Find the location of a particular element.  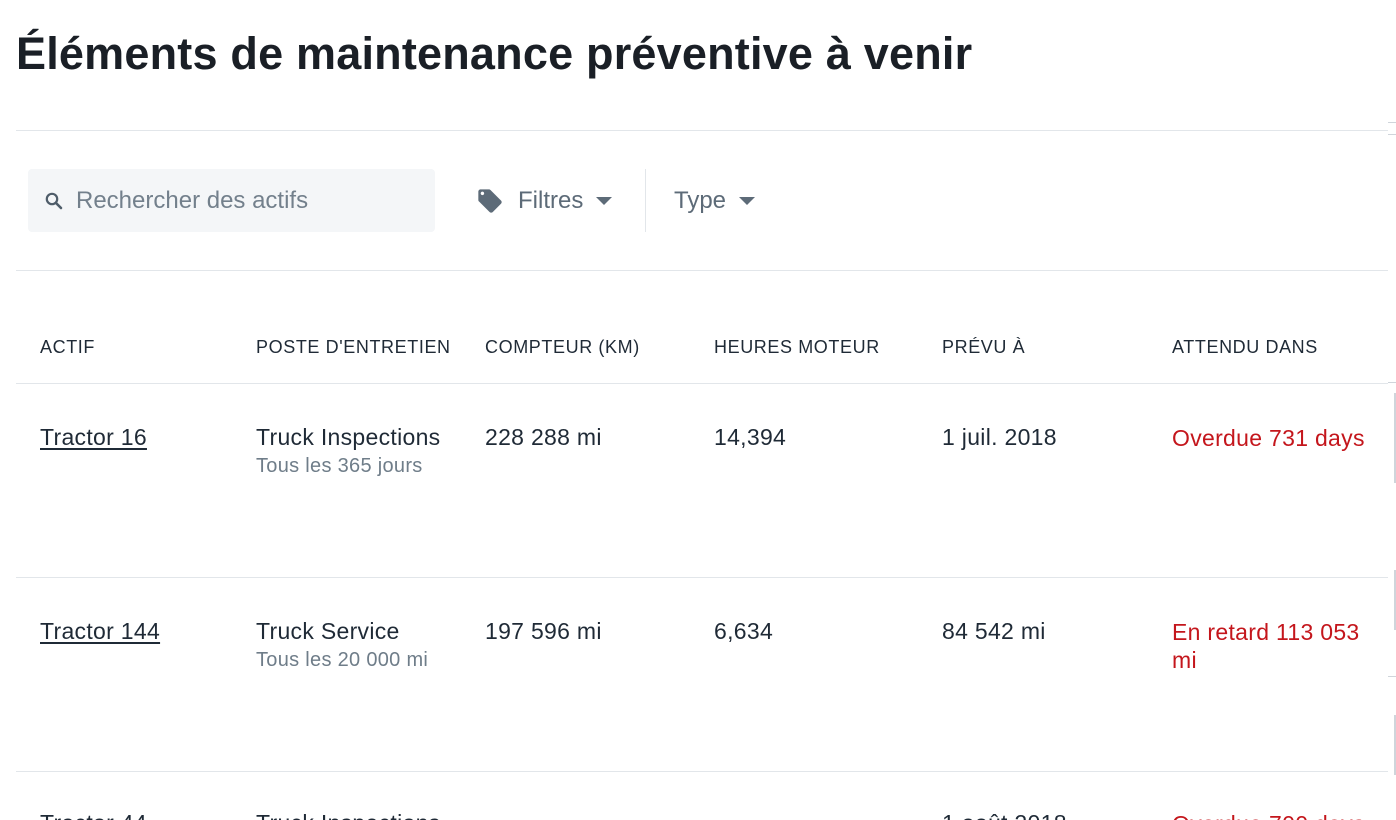

scheduled-value: 1 juil. 2018 is located at coordinates (999, 437).